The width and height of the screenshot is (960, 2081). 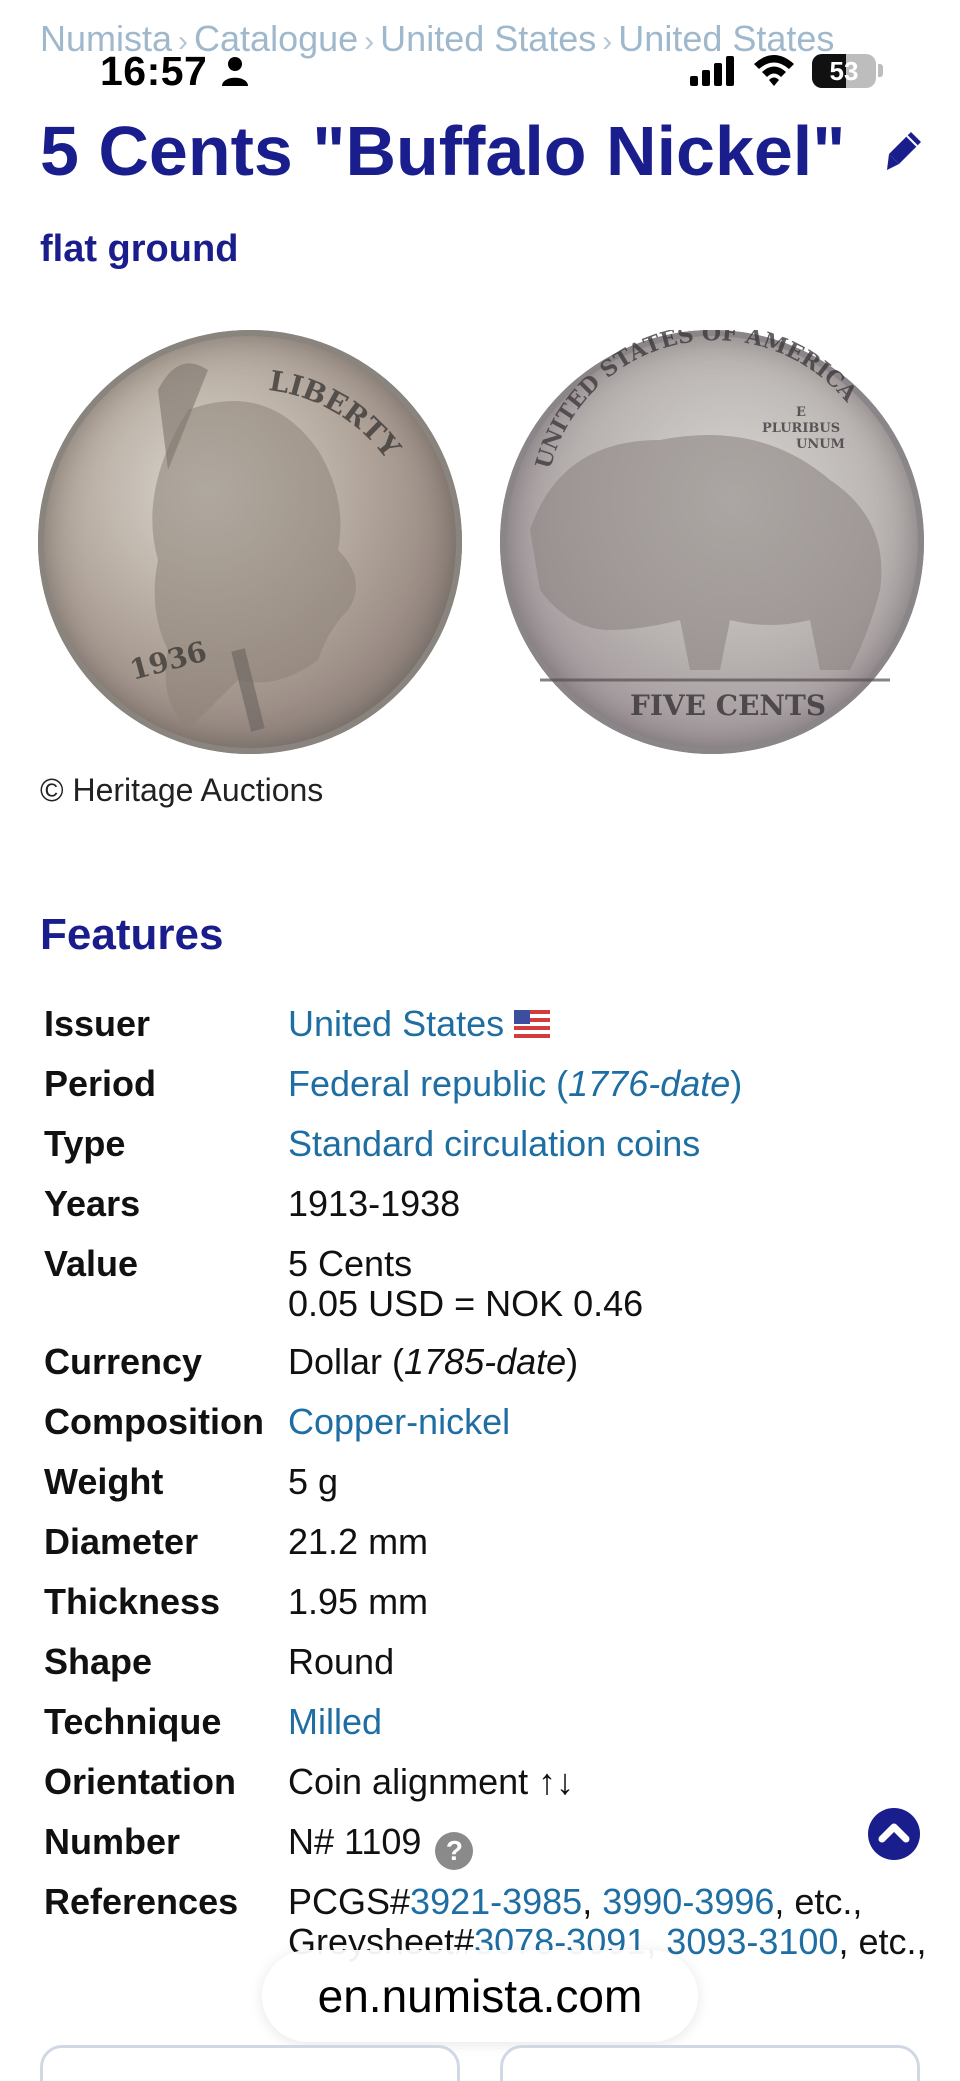 I want to click on references-line-1: PCGS#3921-3985, 3990-3996, etc.,, so click(x=575, y=1902).